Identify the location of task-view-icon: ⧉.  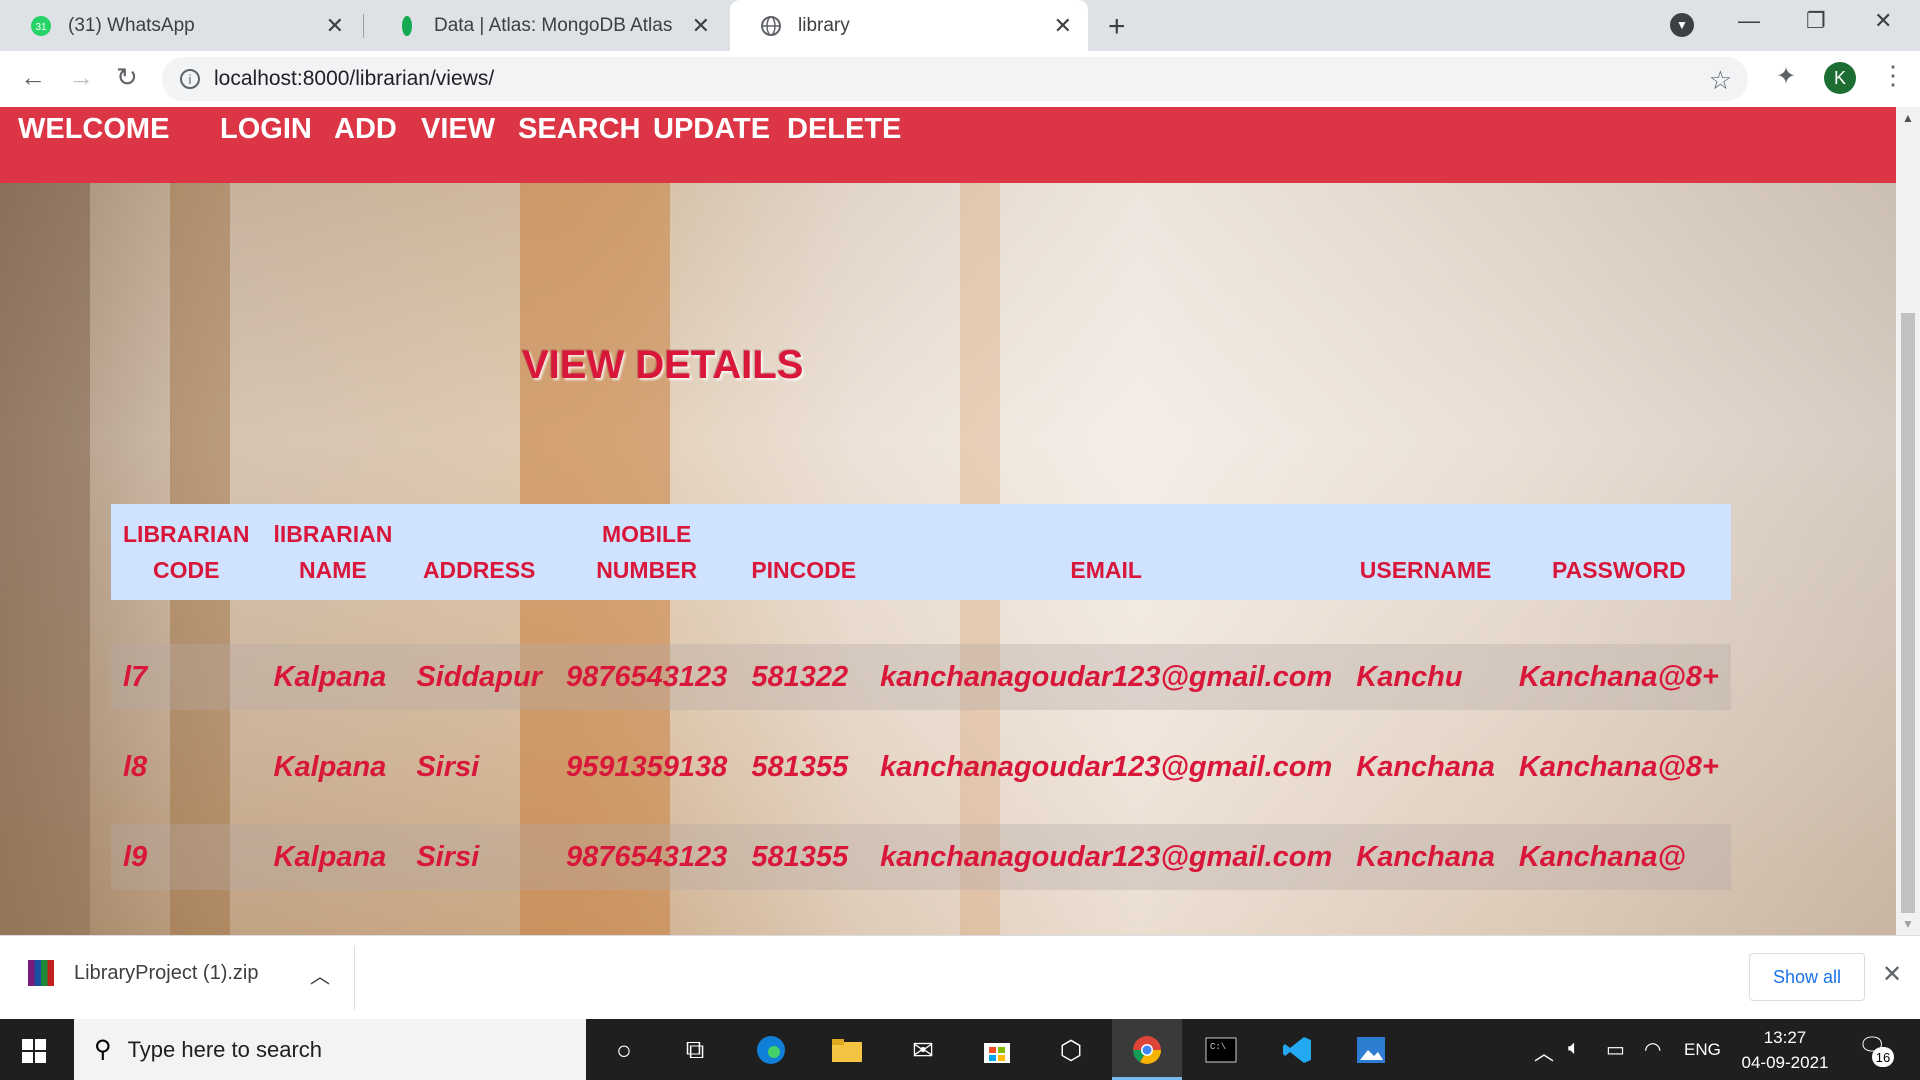
(695, 1050).